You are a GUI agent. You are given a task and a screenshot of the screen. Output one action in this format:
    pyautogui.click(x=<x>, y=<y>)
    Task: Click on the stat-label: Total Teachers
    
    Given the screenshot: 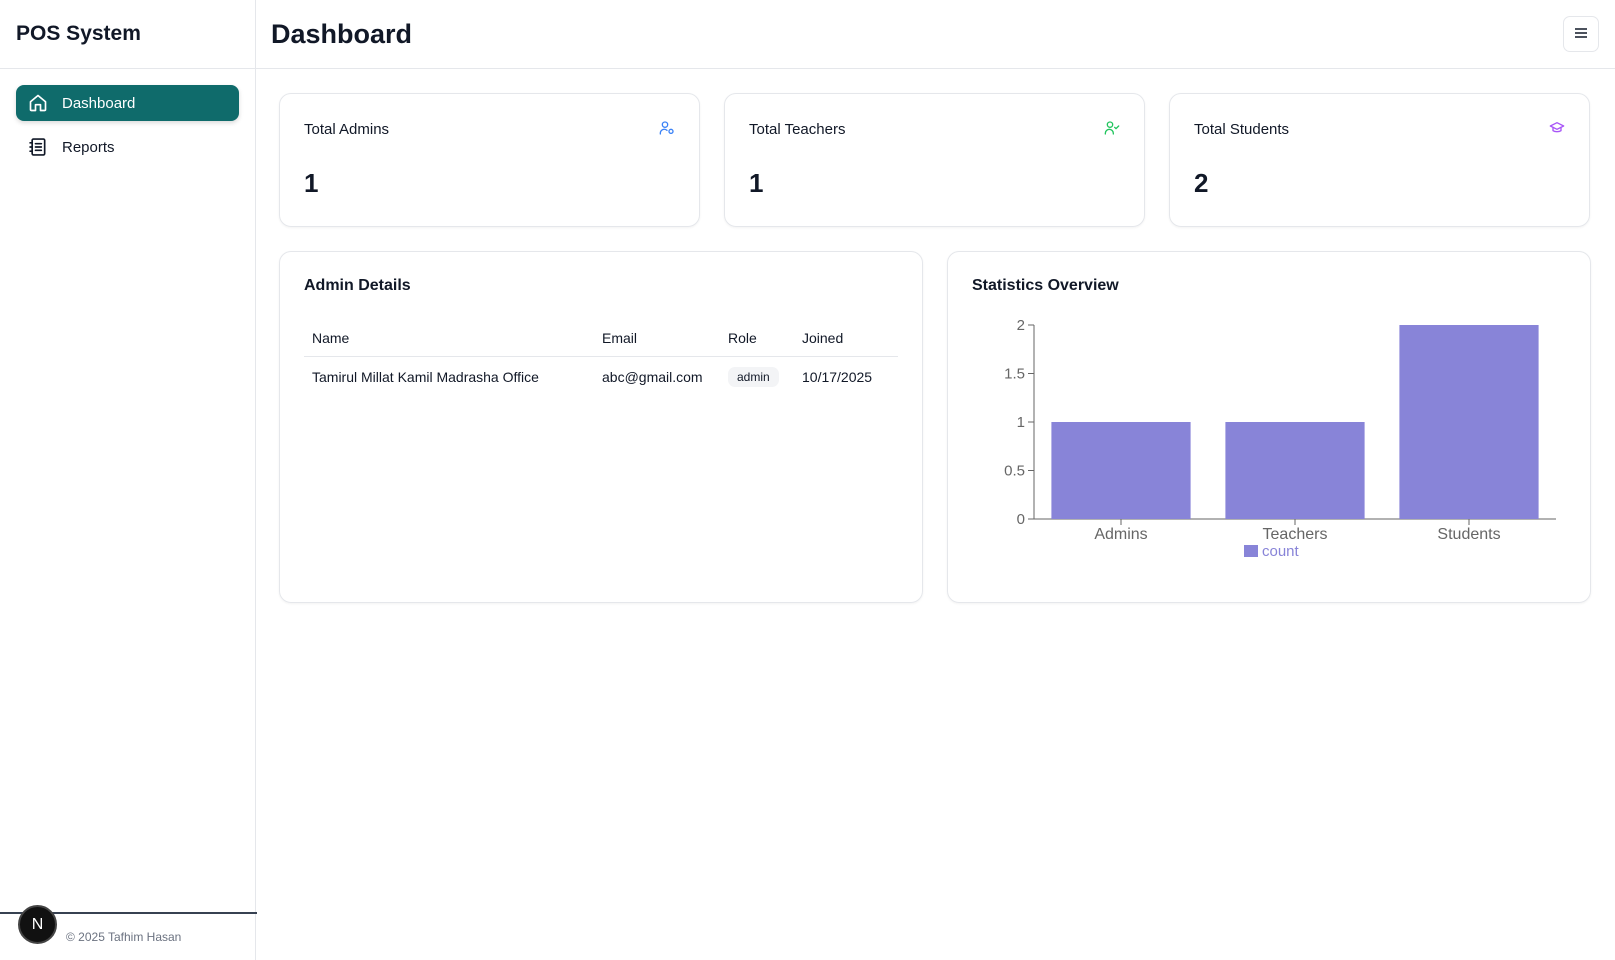 What is the action you would take?
    pyautogui.click(x=797, y=129)
    